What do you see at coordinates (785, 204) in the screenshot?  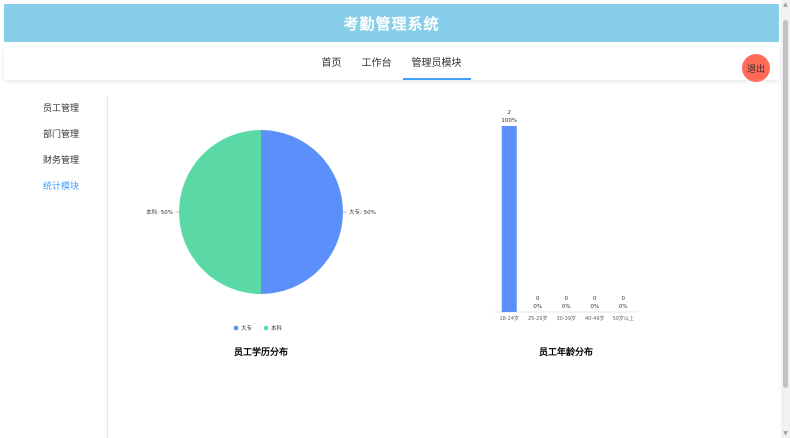 I see `scrollbar-thumb` at bounding box center [785, 204].